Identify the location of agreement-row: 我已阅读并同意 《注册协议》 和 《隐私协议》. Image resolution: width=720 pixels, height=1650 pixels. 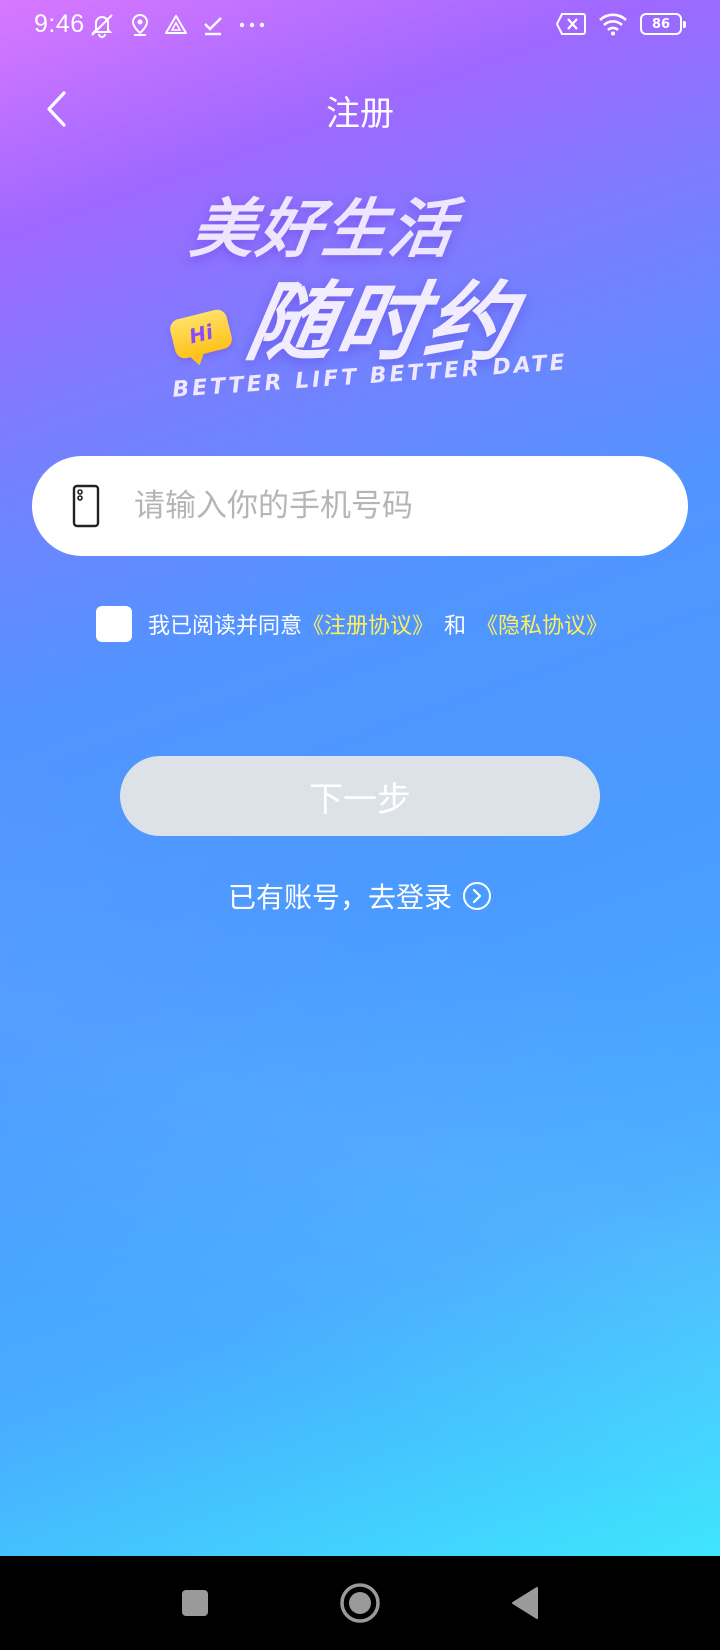
(352, 624).